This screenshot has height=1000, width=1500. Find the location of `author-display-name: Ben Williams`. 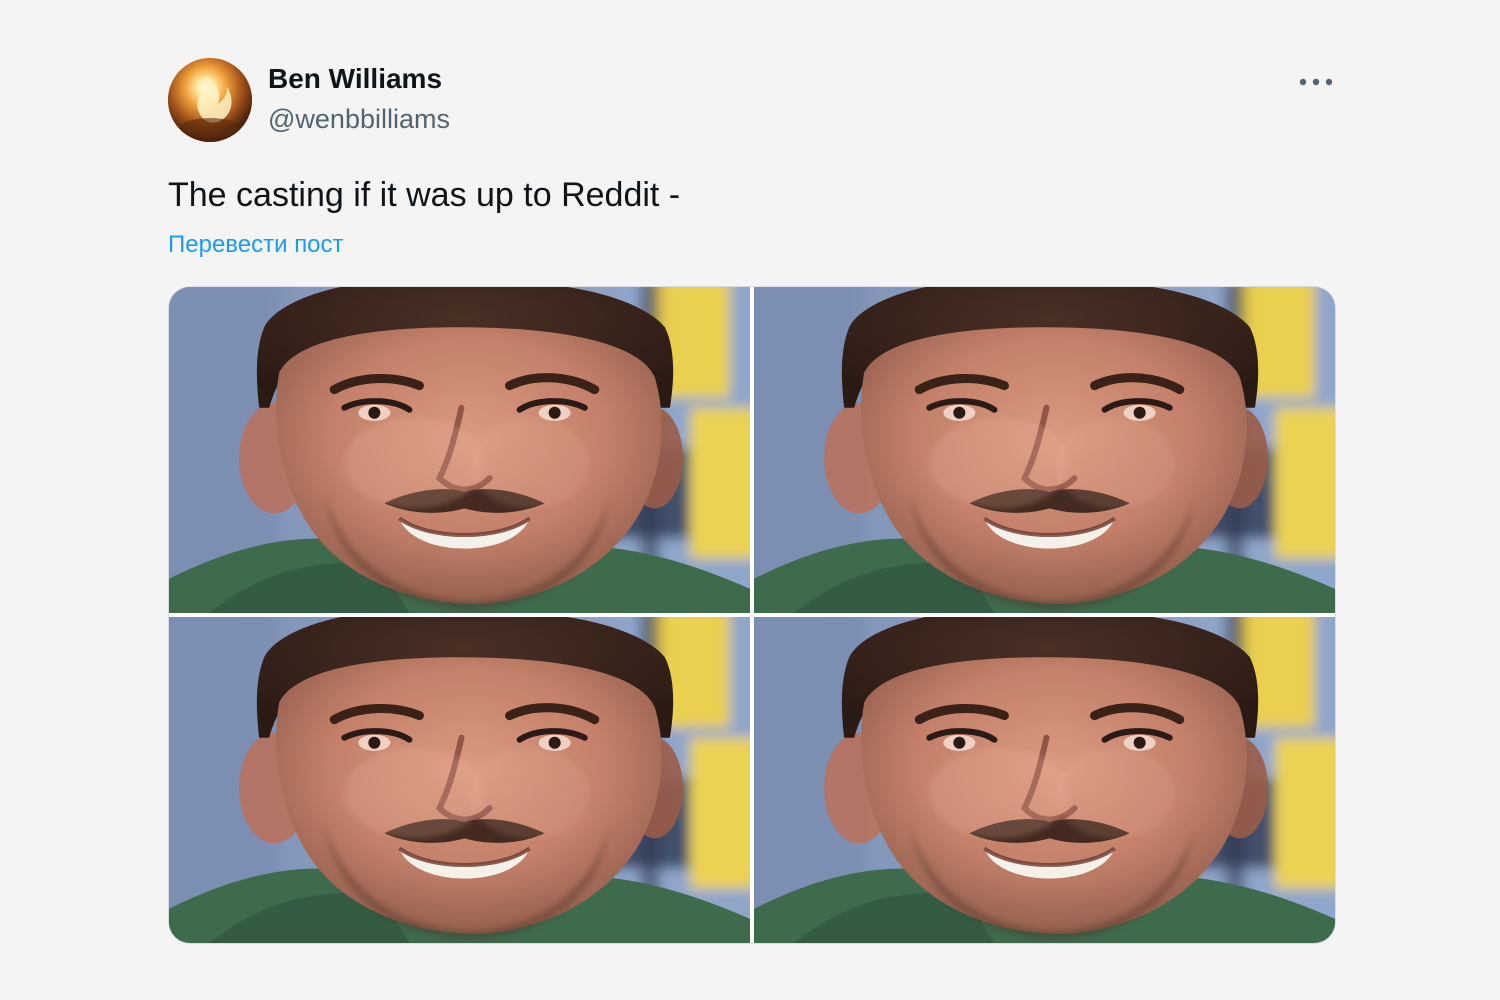

author-display-name: Ben Williams is located at coordinates (359, 79).